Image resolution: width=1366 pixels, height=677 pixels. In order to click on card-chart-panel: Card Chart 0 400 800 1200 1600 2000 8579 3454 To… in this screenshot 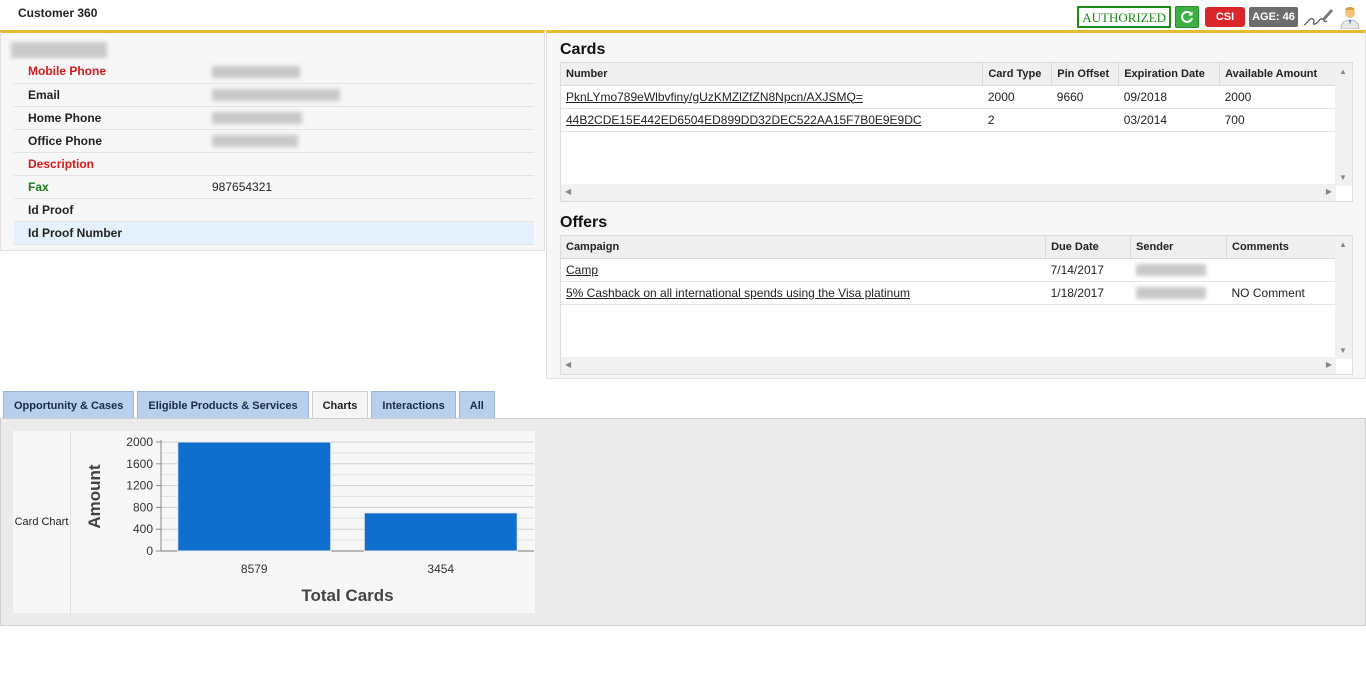, I will do `click(274, 522)`.